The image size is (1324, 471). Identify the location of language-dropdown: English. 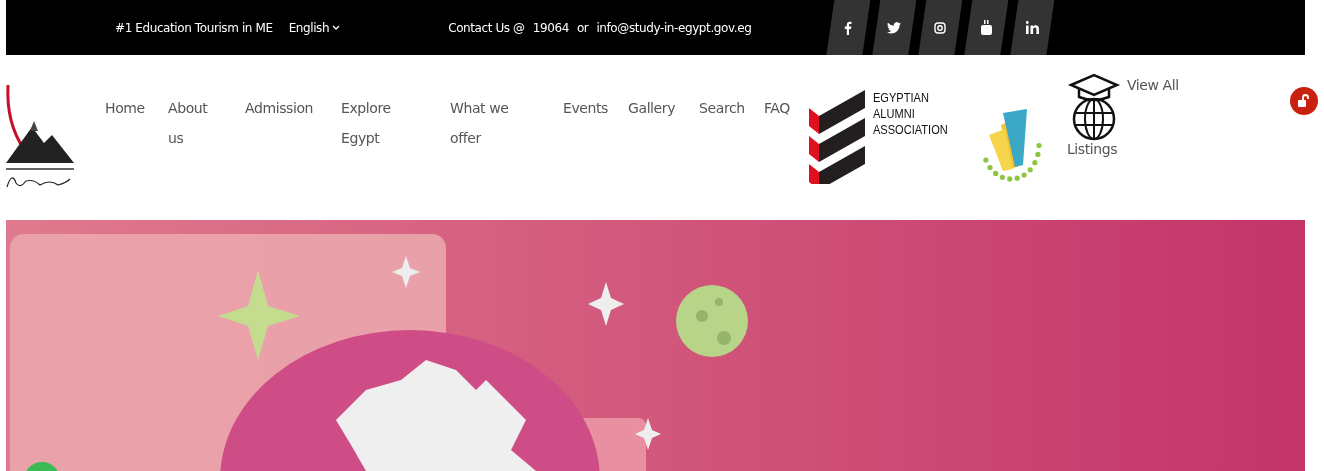
(314, 27).